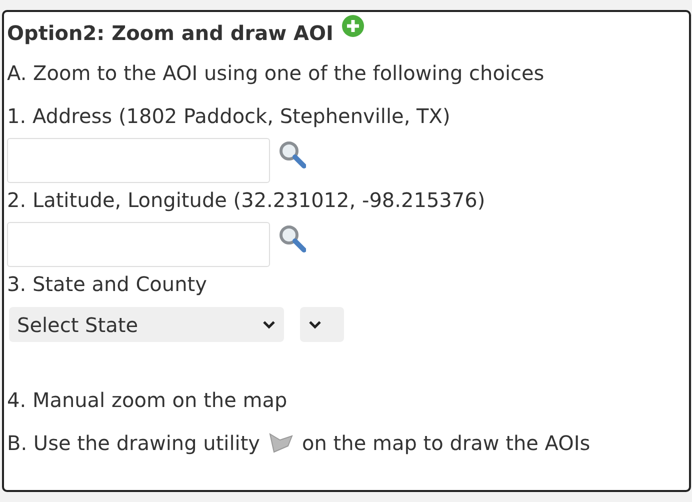  What do you see at coordinates (107, 284) in the screenshot?
I see `option-label: 3. State and County` at bounding box center [107, 284].